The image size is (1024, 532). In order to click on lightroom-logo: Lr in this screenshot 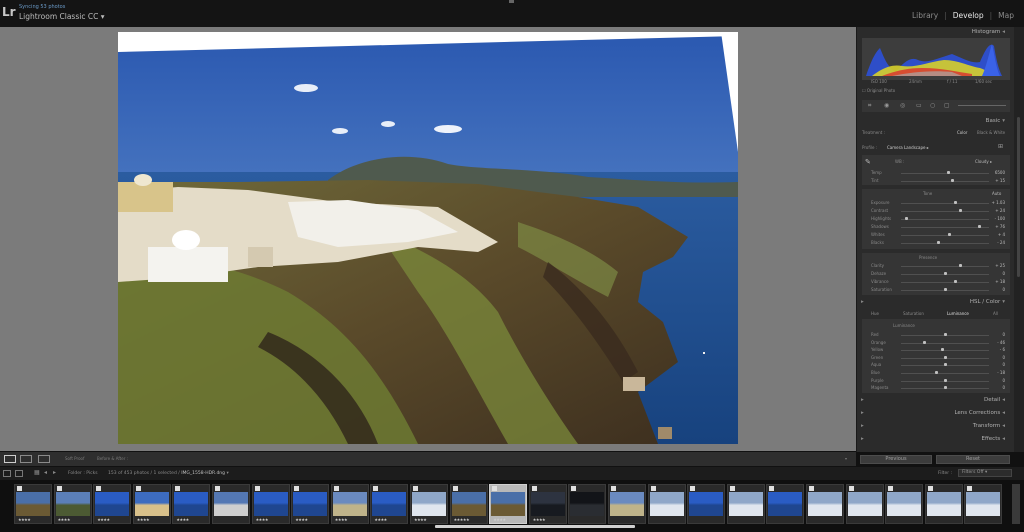, I will do `click(9, 12)`.